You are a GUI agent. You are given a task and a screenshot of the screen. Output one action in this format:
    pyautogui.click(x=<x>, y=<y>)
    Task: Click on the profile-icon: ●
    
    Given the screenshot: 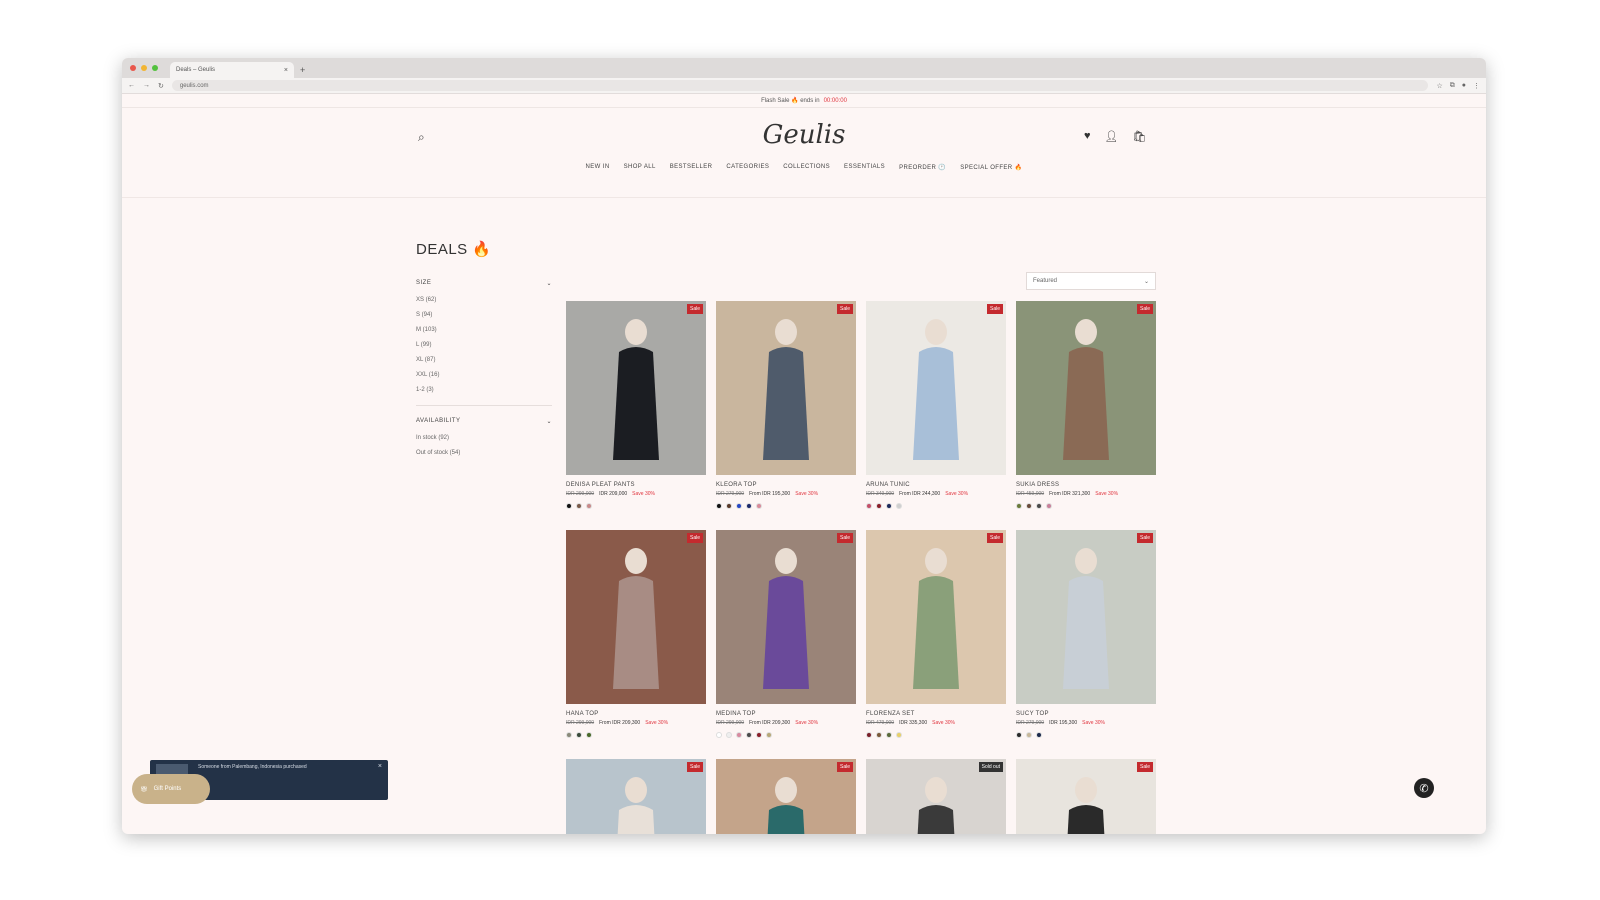 What is the action you would take?
    pyautogui.click(x=1464, y=86)
    